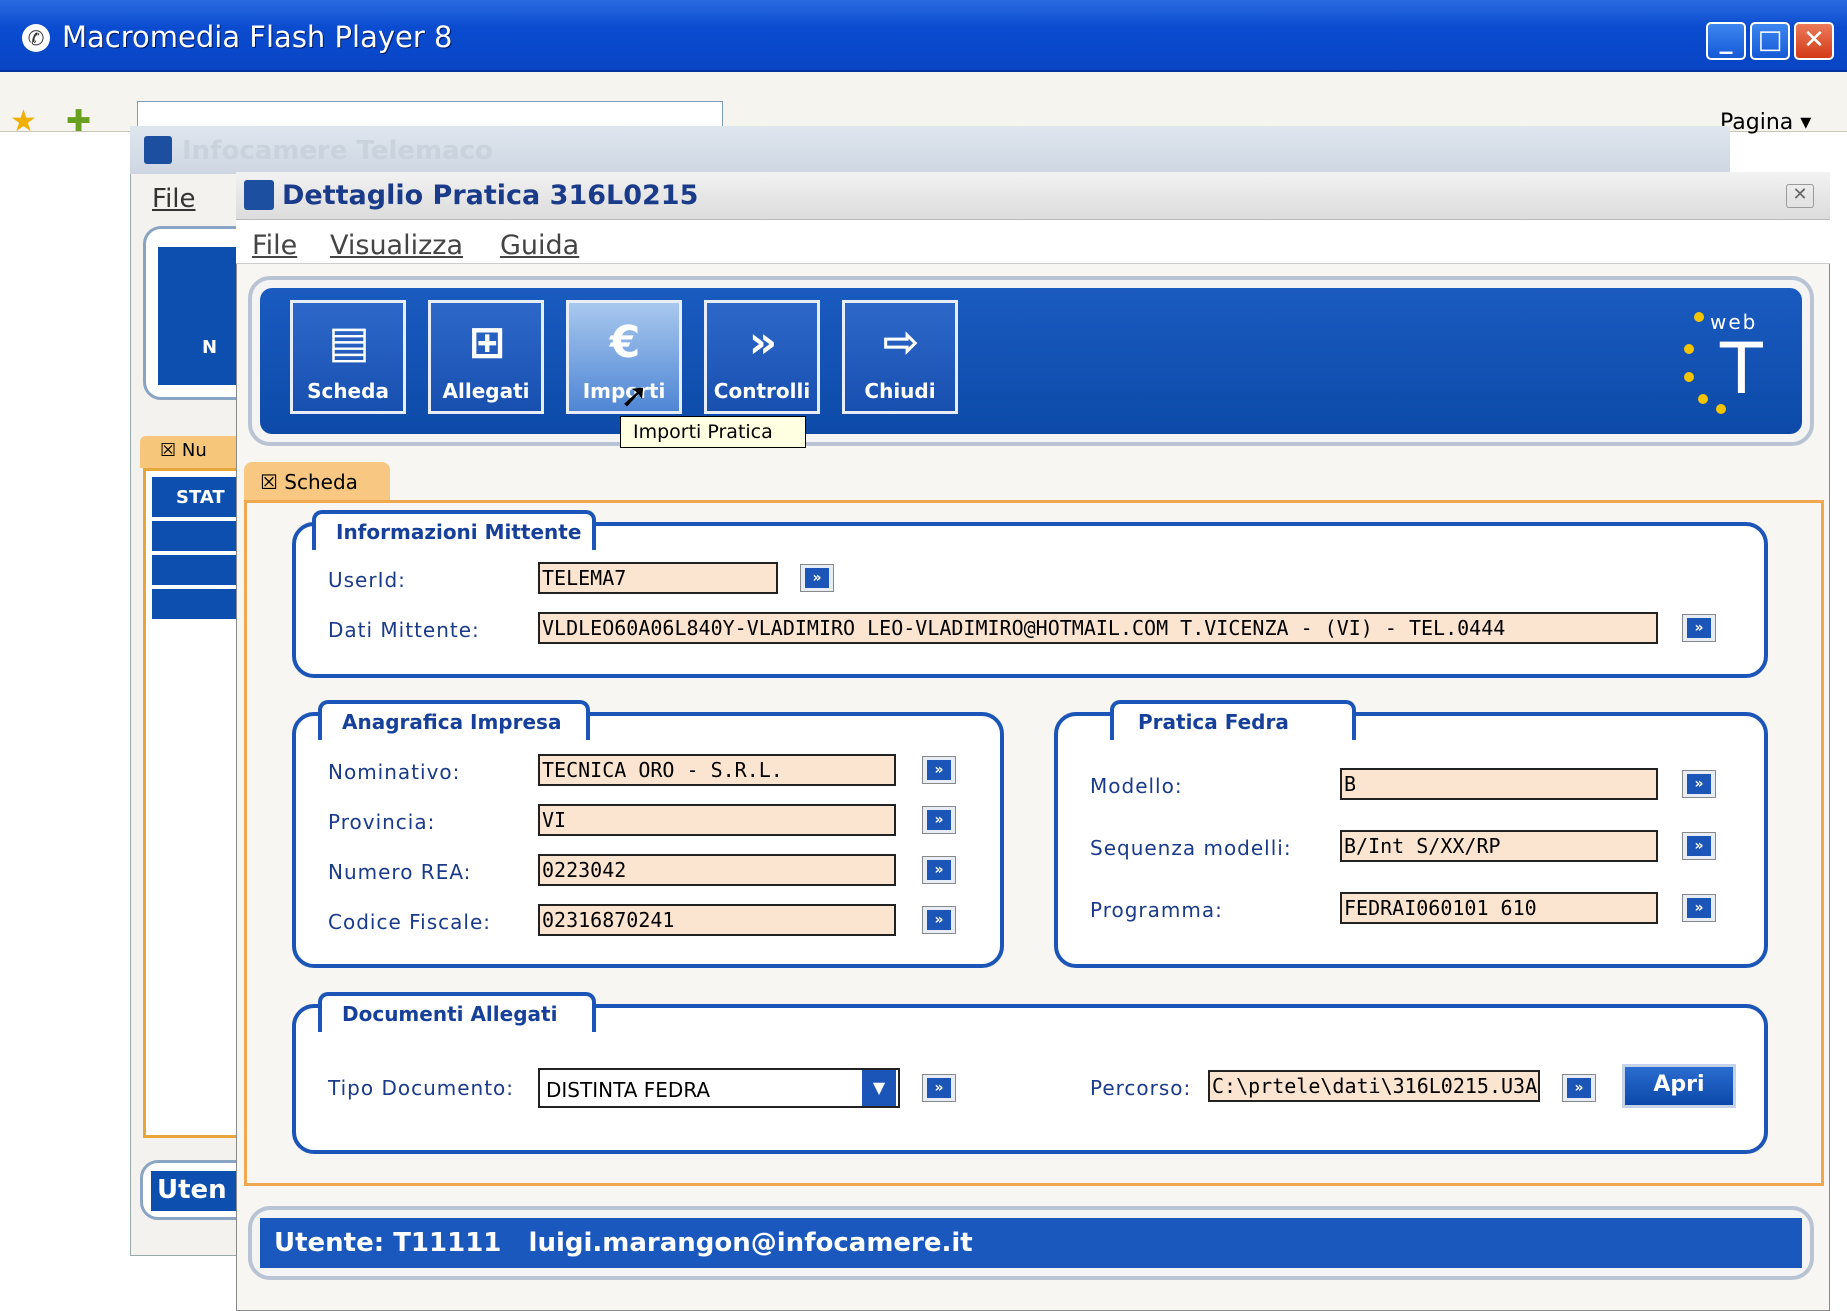 This screenshot has height=1311, width=1847. I want to click on background-window-title: Infocamere Telemaco, so click(337, 151).